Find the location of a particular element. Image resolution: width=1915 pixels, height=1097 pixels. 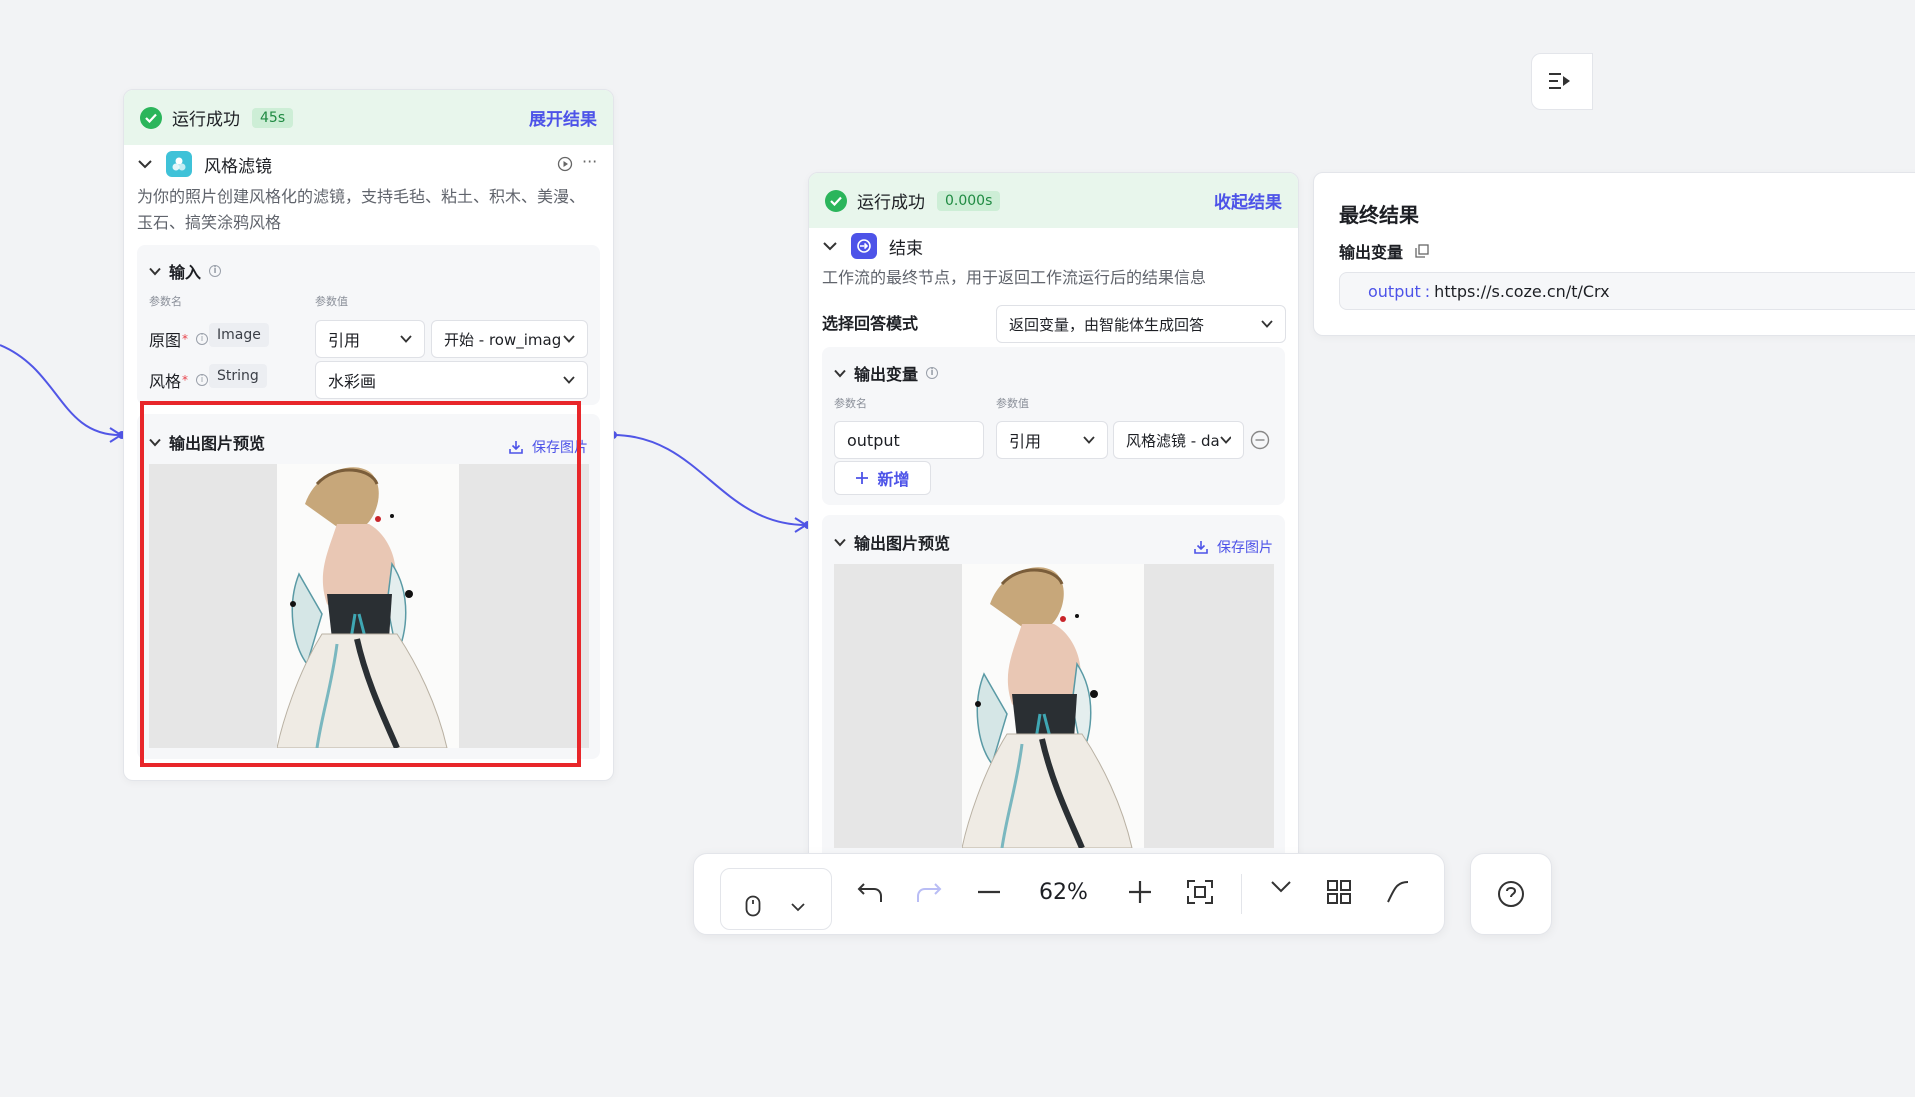

node-description: 工作流的最终节点，用于返回工作流运行后的结果信息 is located at coordinates (1014, 277).